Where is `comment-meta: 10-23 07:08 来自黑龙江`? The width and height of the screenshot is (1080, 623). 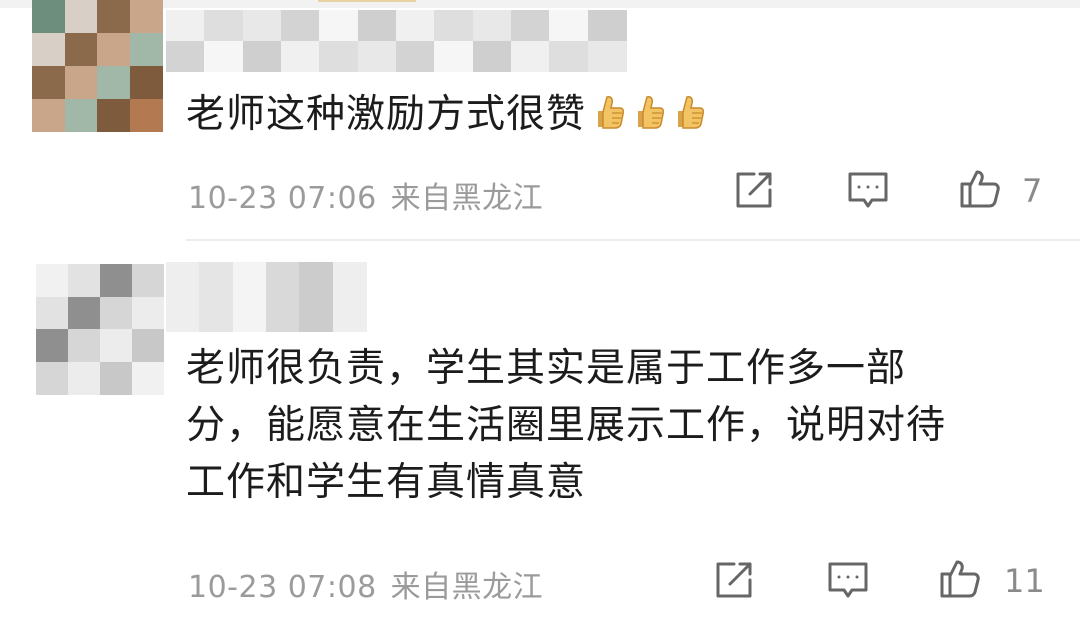 comment-meta: 10-23 07:08 来自黑龙江 is located at coordinates (365, 584).